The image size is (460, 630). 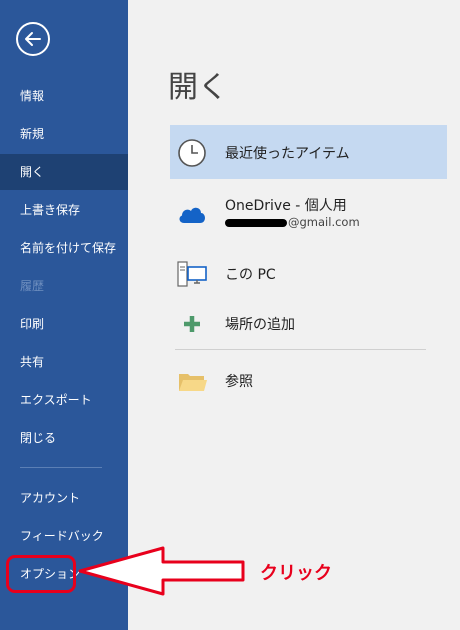 What do you see at coordinates (64, 324) in the screenshot?
I see `nav-print: 印刷` at bounding box center [64, 324].